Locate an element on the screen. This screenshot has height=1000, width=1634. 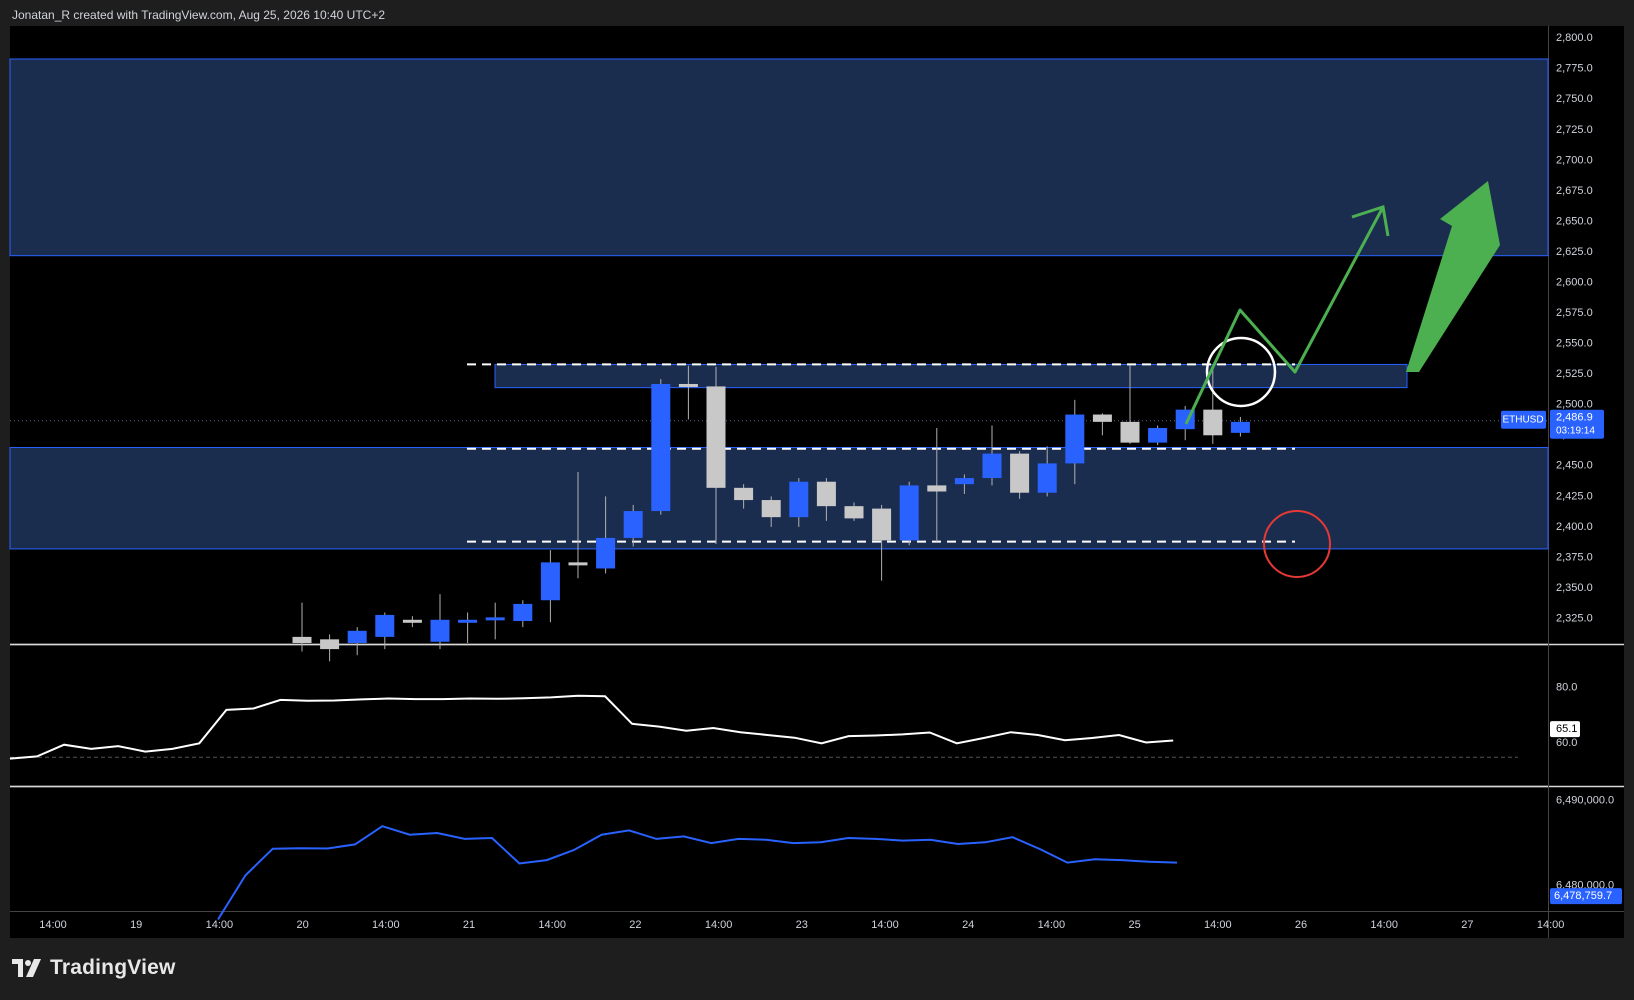
last-price-label: 2,486.9 is located at coordinates (1574, 418).